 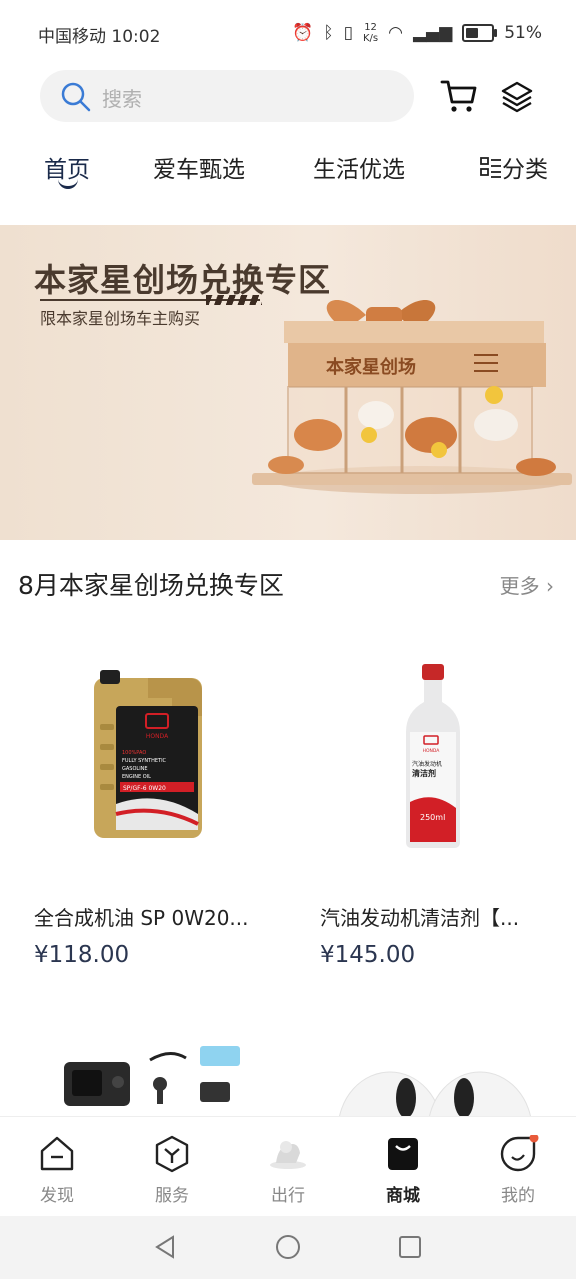 I want to click on alarm-icon: ⏰, so click(x=303, y=33).